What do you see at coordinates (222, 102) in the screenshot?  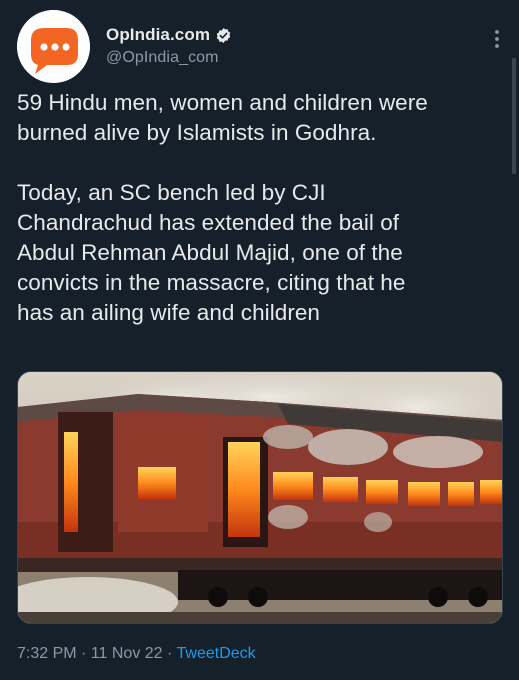 I see `tweet-text-line: 59 Hindu men, women and children were` at bounding box center [222, 102].